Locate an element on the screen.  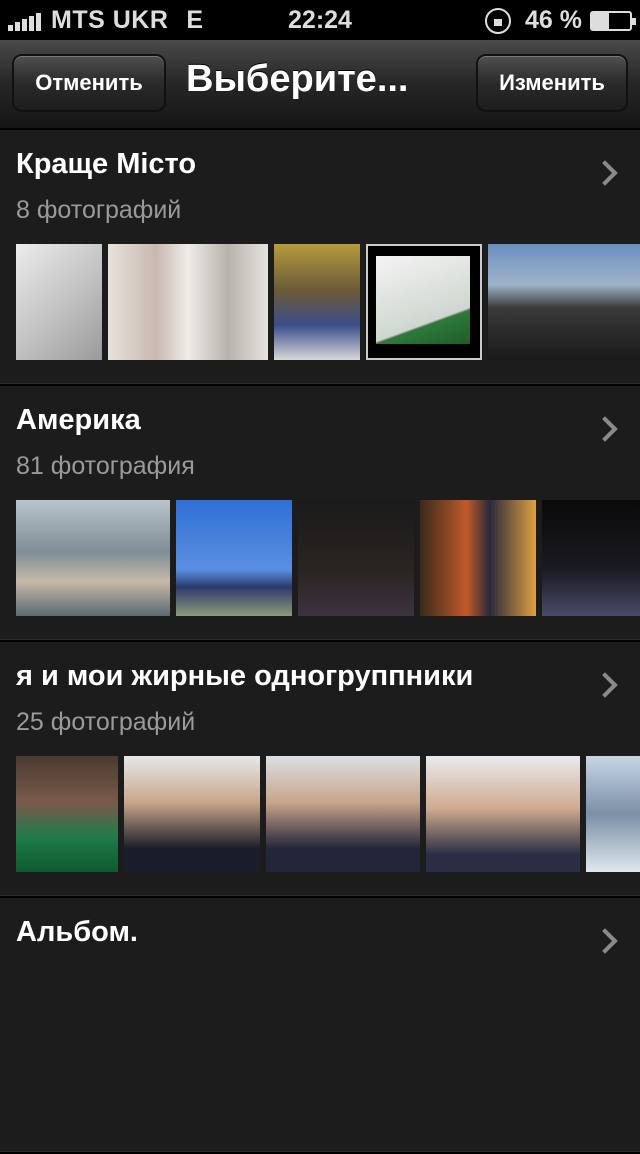
album-title: я и мои жирные одногруппники is located at coordinates (245, 676).